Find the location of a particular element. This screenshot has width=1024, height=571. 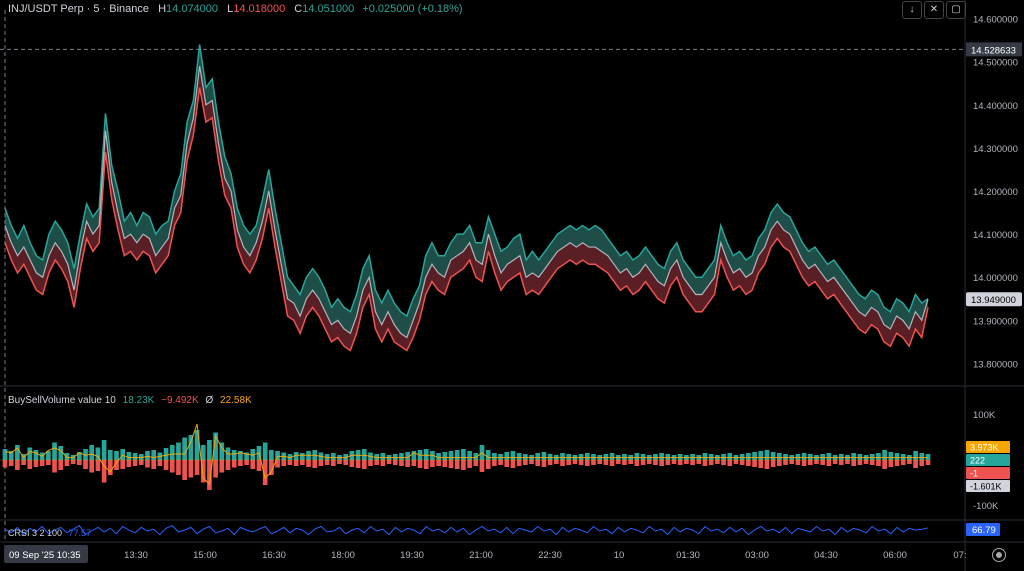

symbol-title: INJ/USDT Perp · 5 · Binance is located at coordinates (78, 9).